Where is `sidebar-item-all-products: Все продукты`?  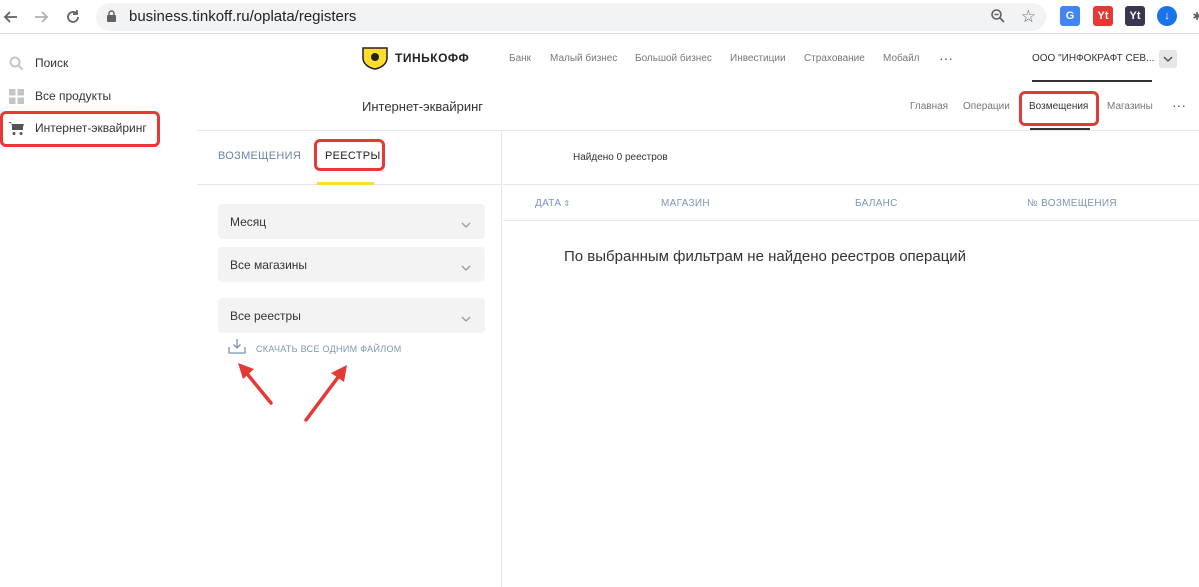
sidebar-item-all-products: Все продукты is located at coordinates (59, 96).